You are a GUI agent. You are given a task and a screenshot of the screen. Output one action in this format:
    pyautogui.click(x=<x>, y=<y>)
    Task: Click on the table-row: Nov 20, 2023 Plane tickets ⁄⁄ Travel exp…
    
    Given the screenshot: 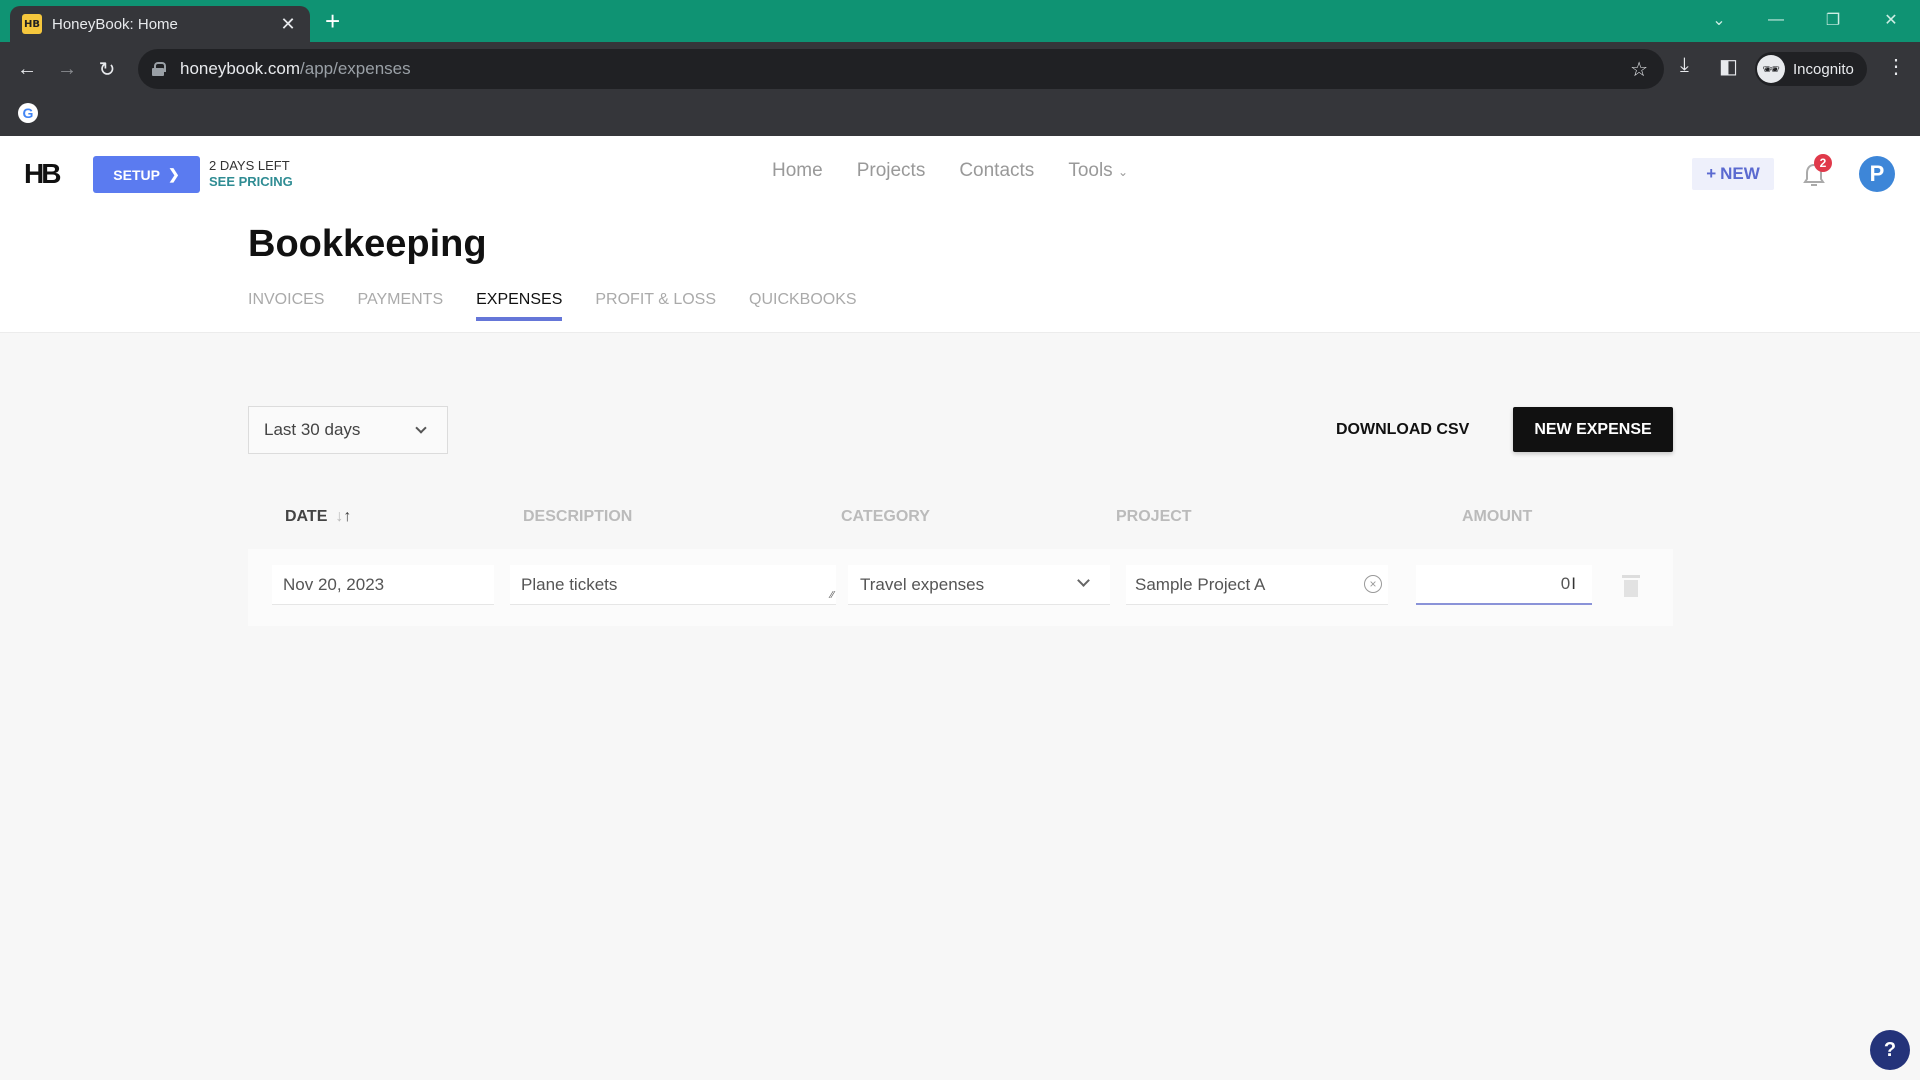 What is the action you would take?
    pyautogui.click(x=960, y=587)
    